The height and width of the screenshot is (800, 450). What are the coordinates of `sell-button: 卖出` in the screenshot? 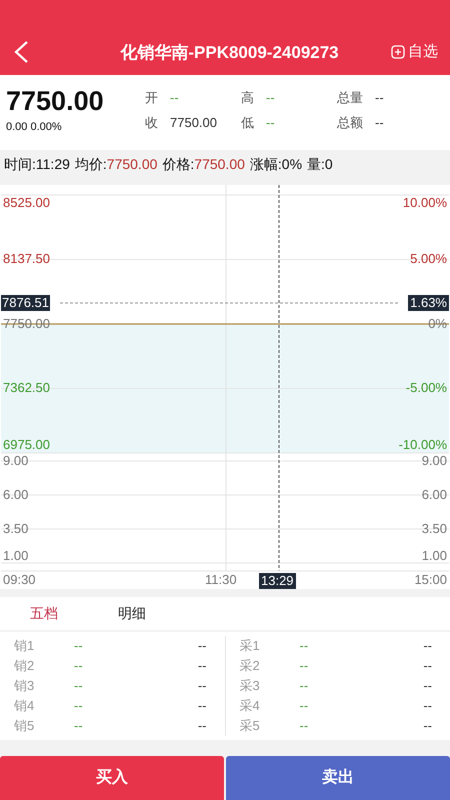 It's located at (338, 778).